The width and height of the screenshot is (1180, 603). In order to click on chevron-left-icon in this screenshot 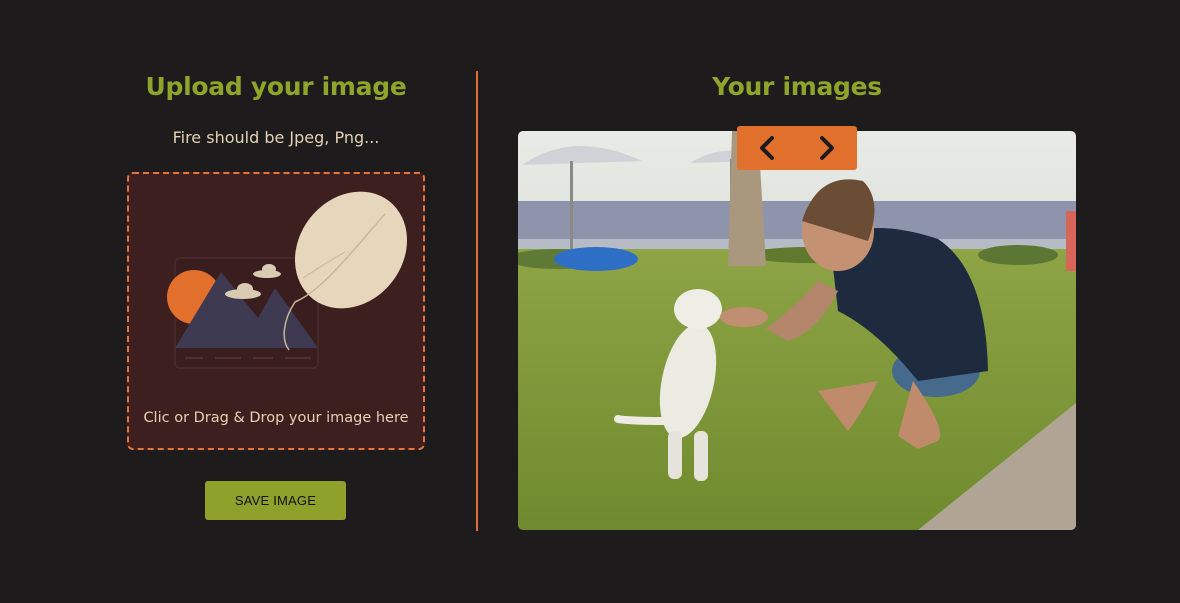, I will do `click(767, 148)`.